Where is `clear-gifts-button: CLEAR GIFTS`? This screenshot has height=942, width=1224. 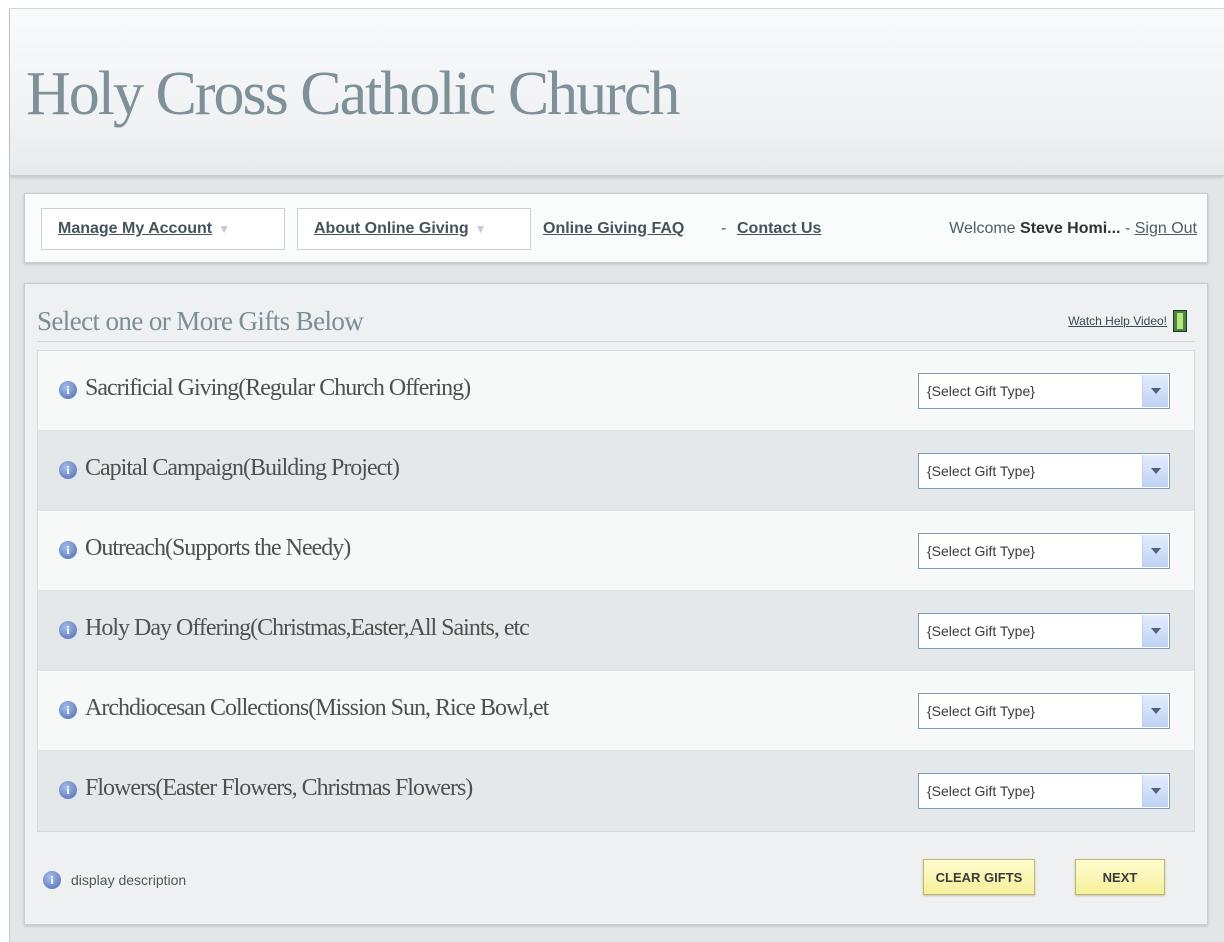
clear-gifts-button: CLEAR GIFTS is located at coordinates (979, 877).